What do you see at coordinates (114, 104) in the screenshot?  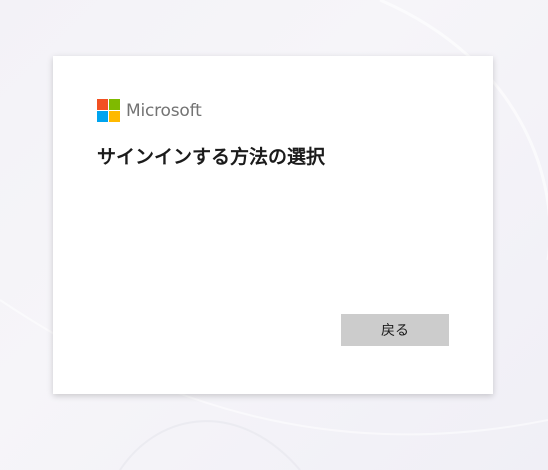 I see `logo-square-green` at bounding box center [114, 104].